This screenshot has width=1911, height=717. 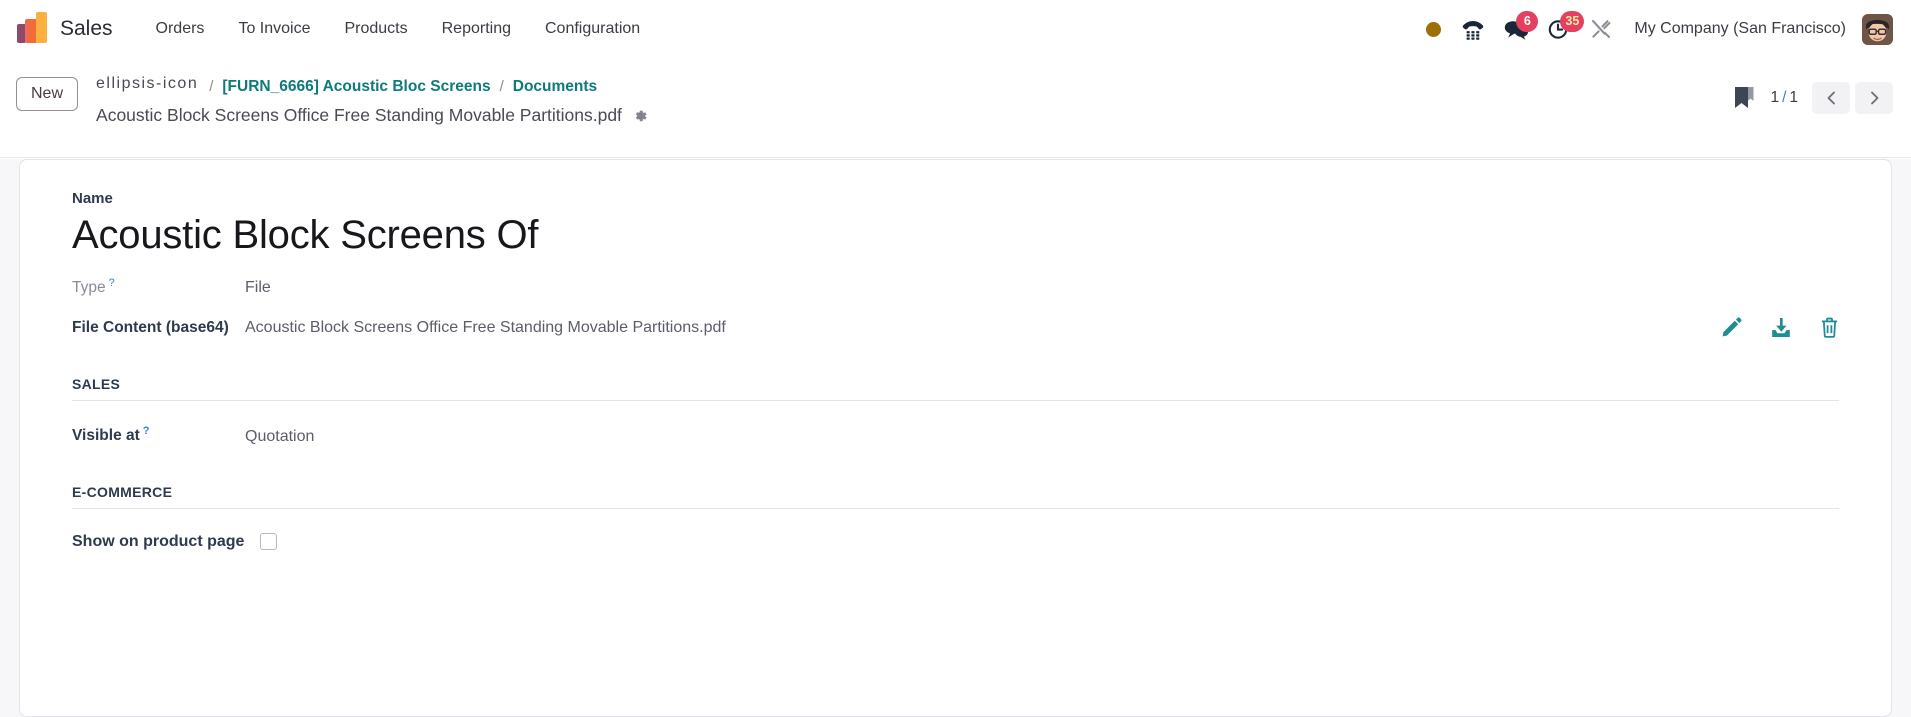 What do you see at coordinates (955, 517) in the screenshot?
I see `ecommerce-section: E-COMMERCE Show on product page` at bounding box center [955, 517].